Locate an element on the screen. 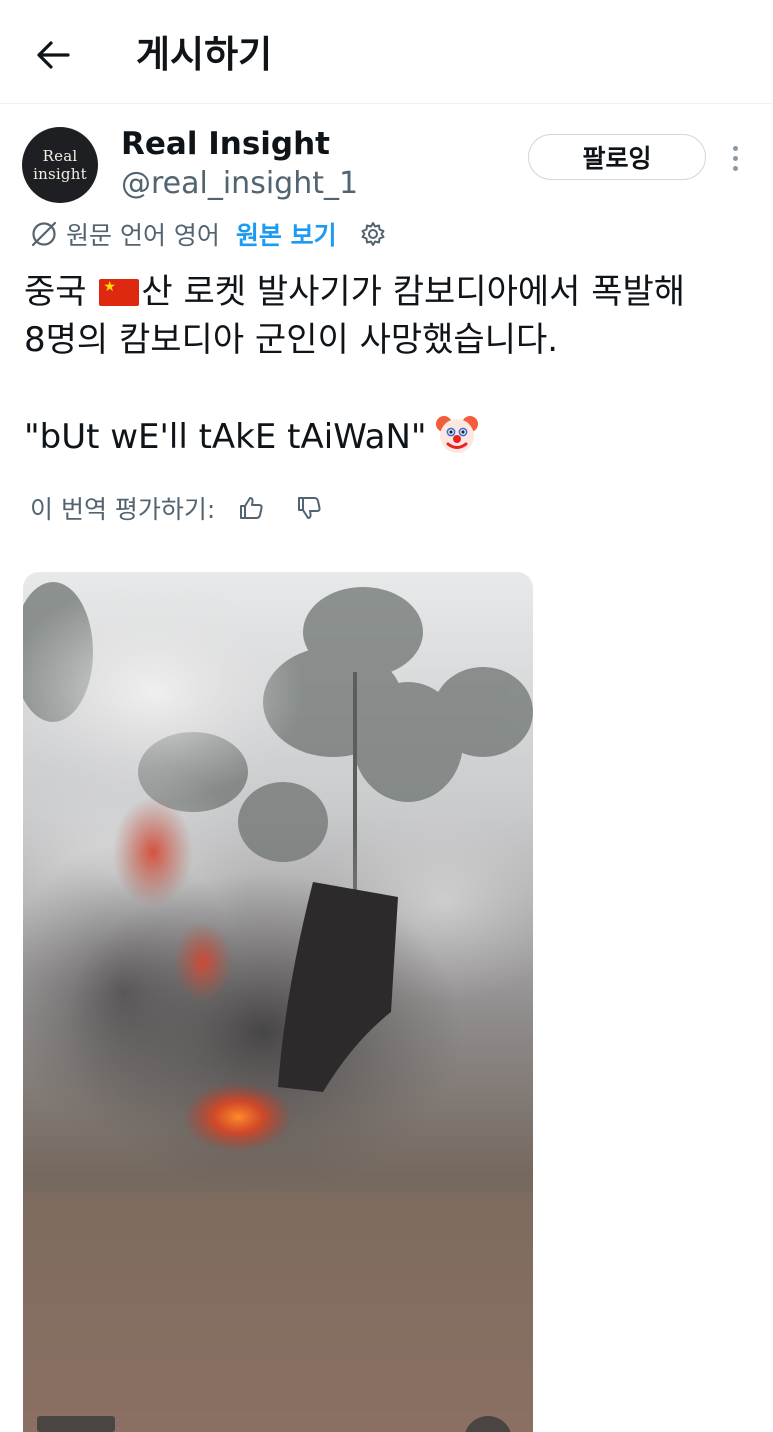  translation-info: 원문 언어 영어 원본 보기 is located at coordinates (208, 234).